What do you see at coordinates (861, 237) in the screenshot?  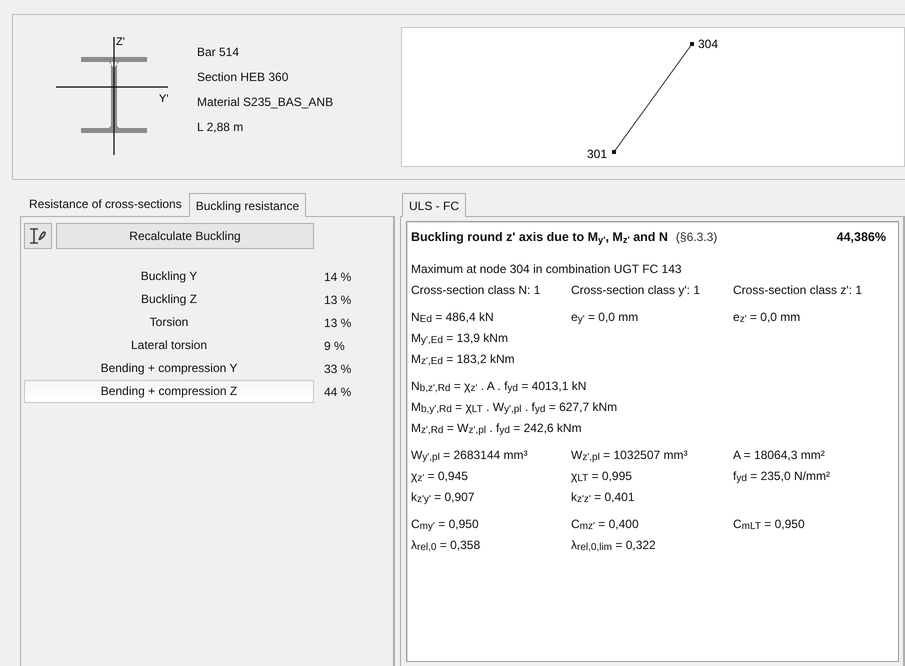 I see `utilization-ratio: 44,386%` at bounding box center [861, 237].